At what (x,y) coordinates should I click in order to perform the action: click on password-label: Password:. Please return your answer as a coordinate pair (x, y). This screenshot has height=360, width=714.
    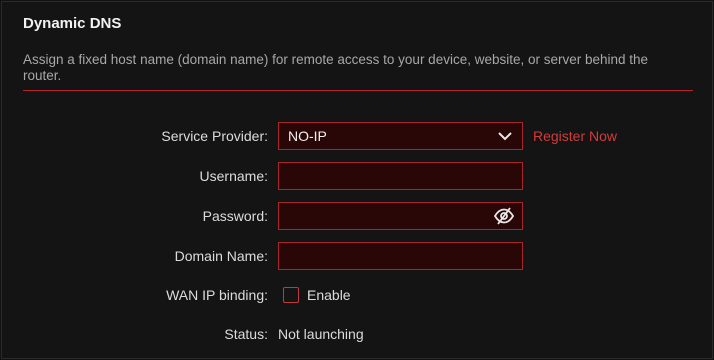
    Looking at the image, I should click on (235, 216).